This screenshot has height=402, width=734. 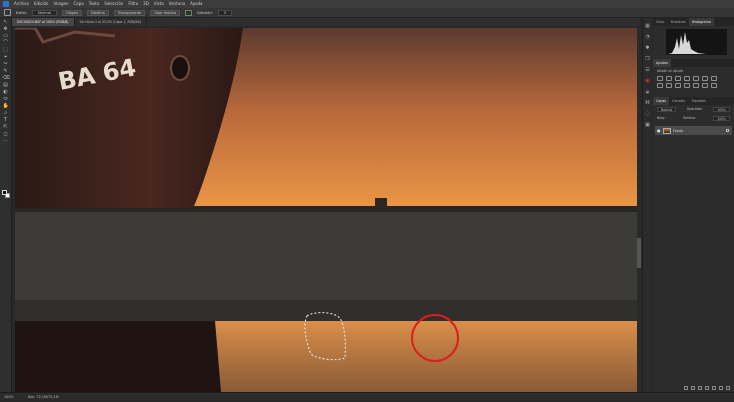 I want to click on artboard-tool-icon: ✥, so click(x=6, y=29).